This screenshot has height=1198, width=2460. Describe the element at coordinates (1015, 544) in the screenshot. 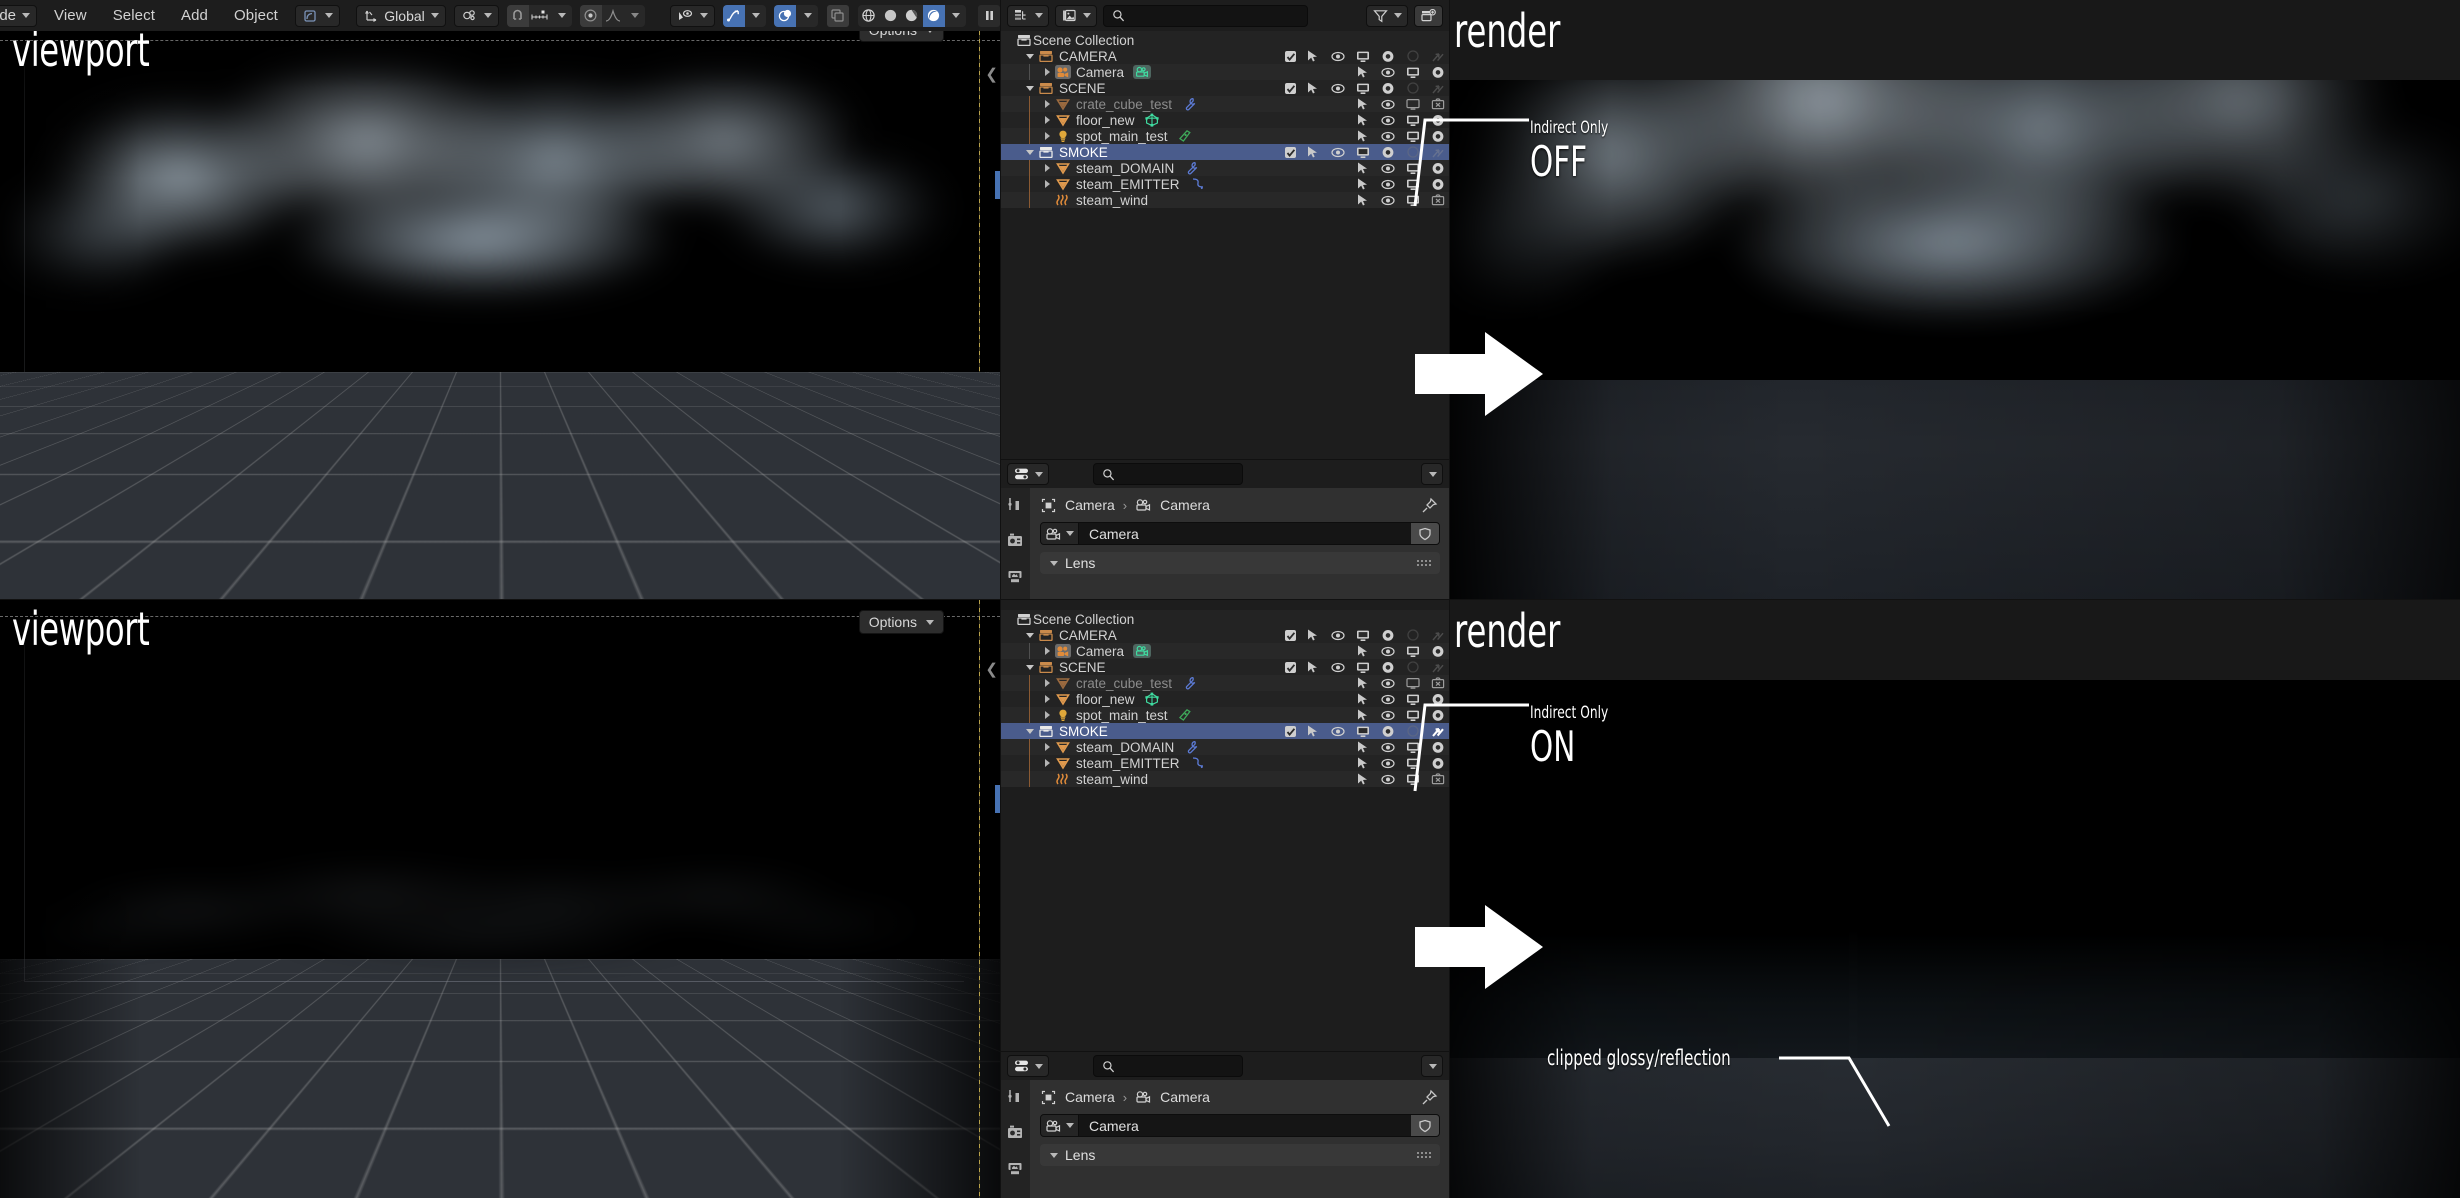

I see `properties-tab-column-top` at that location.